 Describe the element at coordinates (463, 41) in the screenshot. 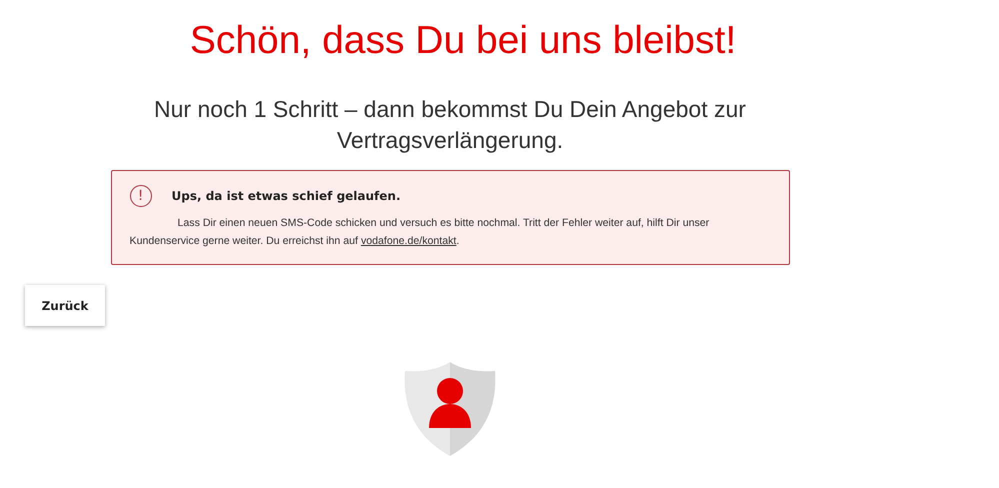

I see `page-title: Schön, dass Du bei uns bleibst!` at that location.